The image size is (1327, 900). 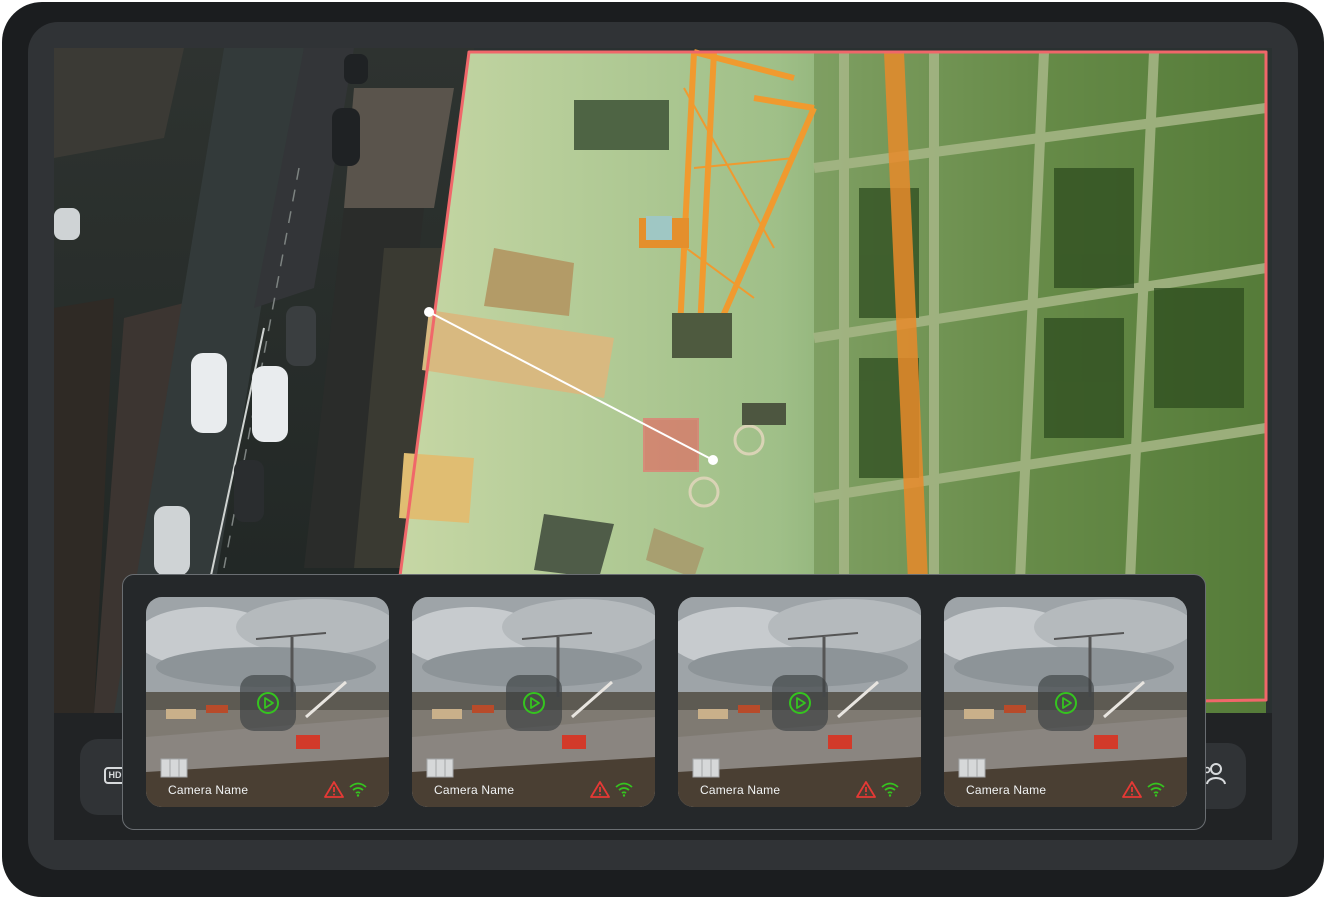 I want to click on camera-card-2: Camera Name, so click(x=533, y=702).